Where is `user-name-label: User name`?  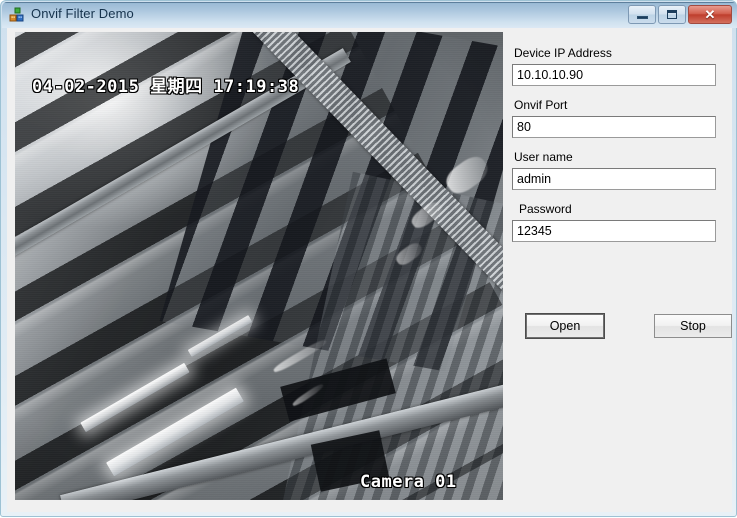 user-name-label: User name is located at coordinates (543, 157).